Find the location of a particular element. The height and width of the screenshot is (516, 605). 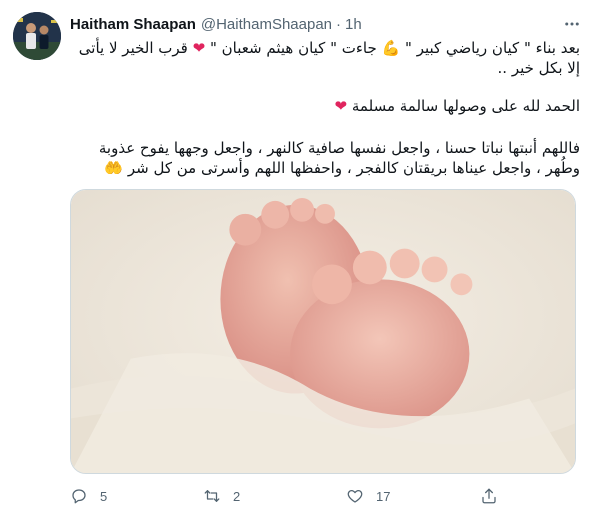

retweet-icon is located at coordinates (212, 496).